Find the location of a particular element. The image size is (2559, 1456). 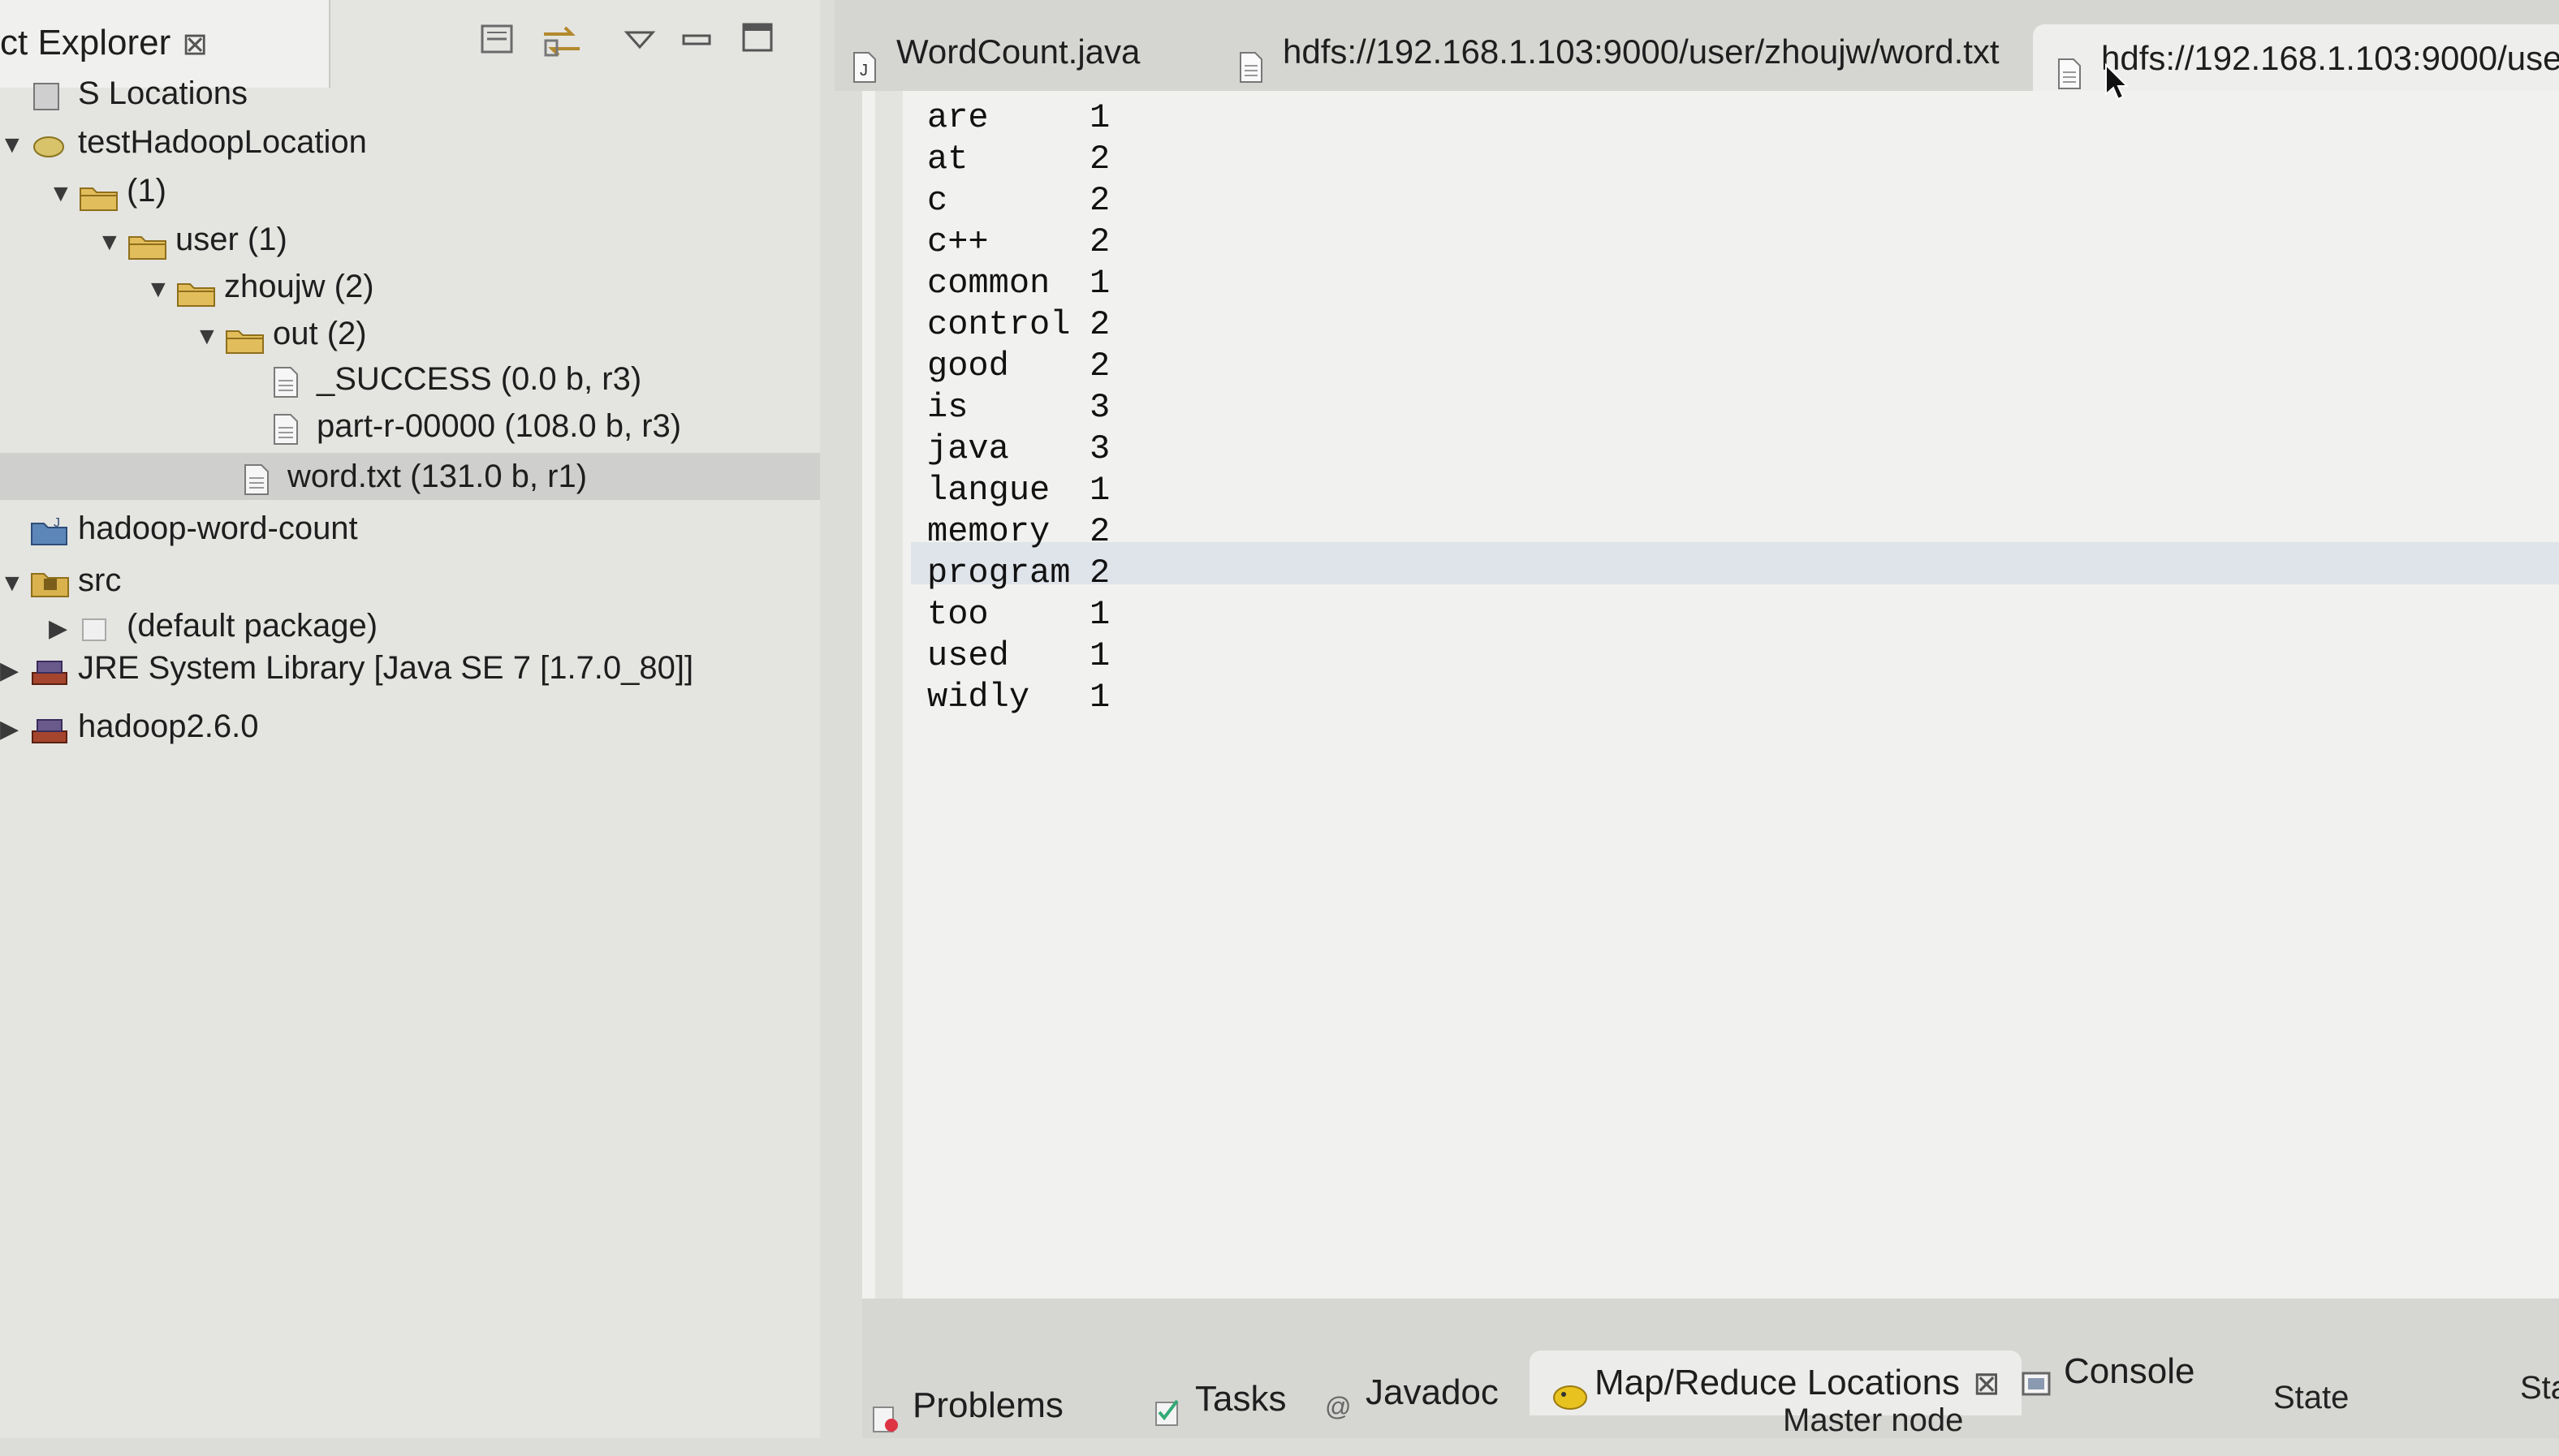

folder-icon is located at coordinates (148, 244).